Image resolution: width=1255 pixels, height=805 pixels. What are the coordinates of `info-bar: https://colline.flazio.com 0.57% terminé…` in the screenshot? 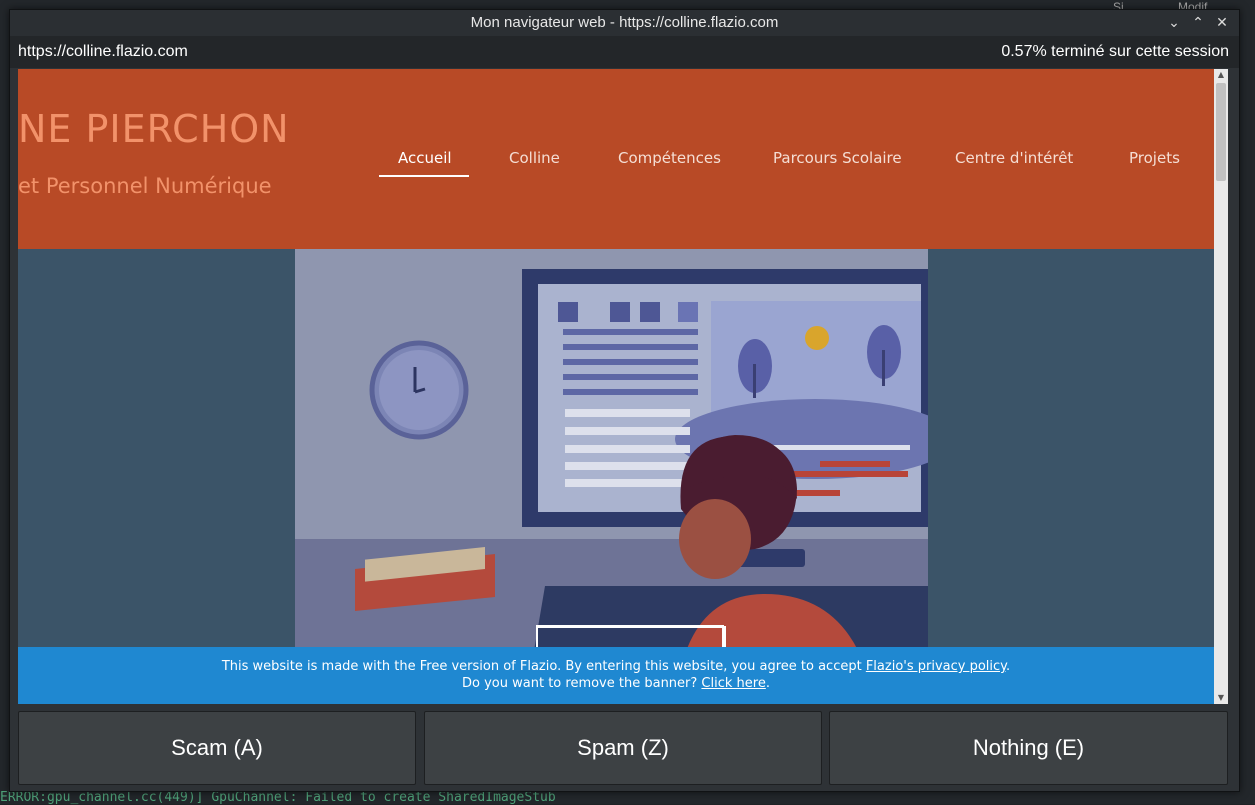 It's located at (624, 52).